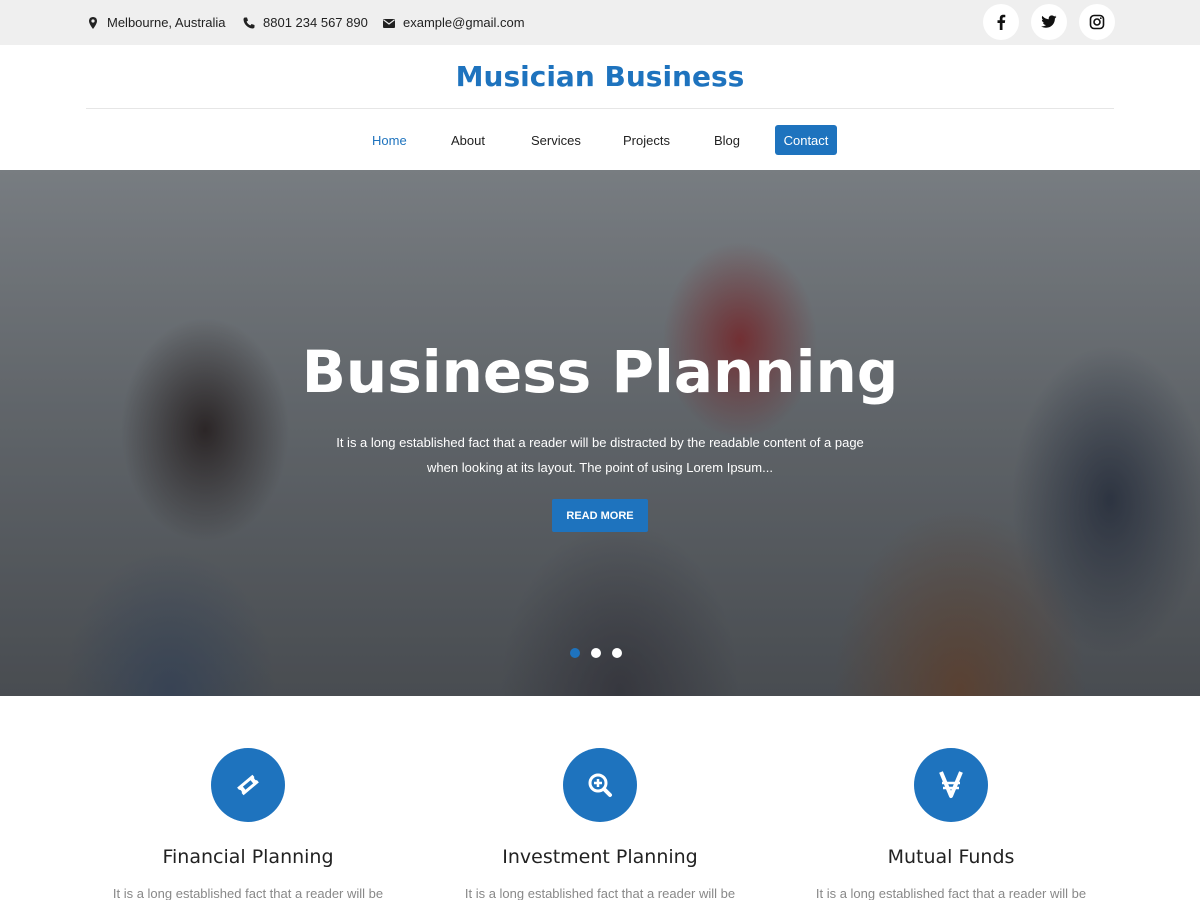 This screenshot has width=1200, height=900. I want to click on search-plus-icon, so click(600, 785).